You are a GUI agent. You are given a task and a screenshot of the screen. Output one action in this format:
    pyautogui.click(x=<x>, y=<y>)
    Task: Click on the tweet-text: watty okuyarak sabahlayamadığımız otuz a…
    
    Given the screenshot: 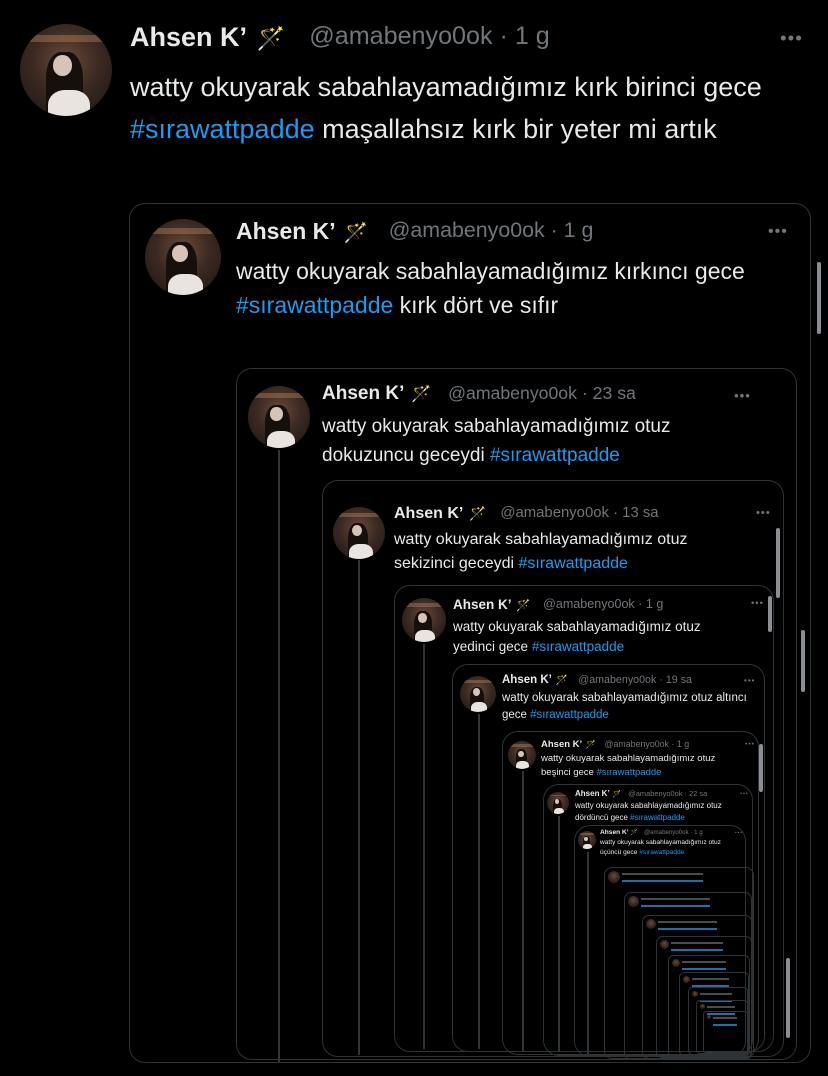 What is the action you would take?
    pyautogui.click(x=624, y=707)
    